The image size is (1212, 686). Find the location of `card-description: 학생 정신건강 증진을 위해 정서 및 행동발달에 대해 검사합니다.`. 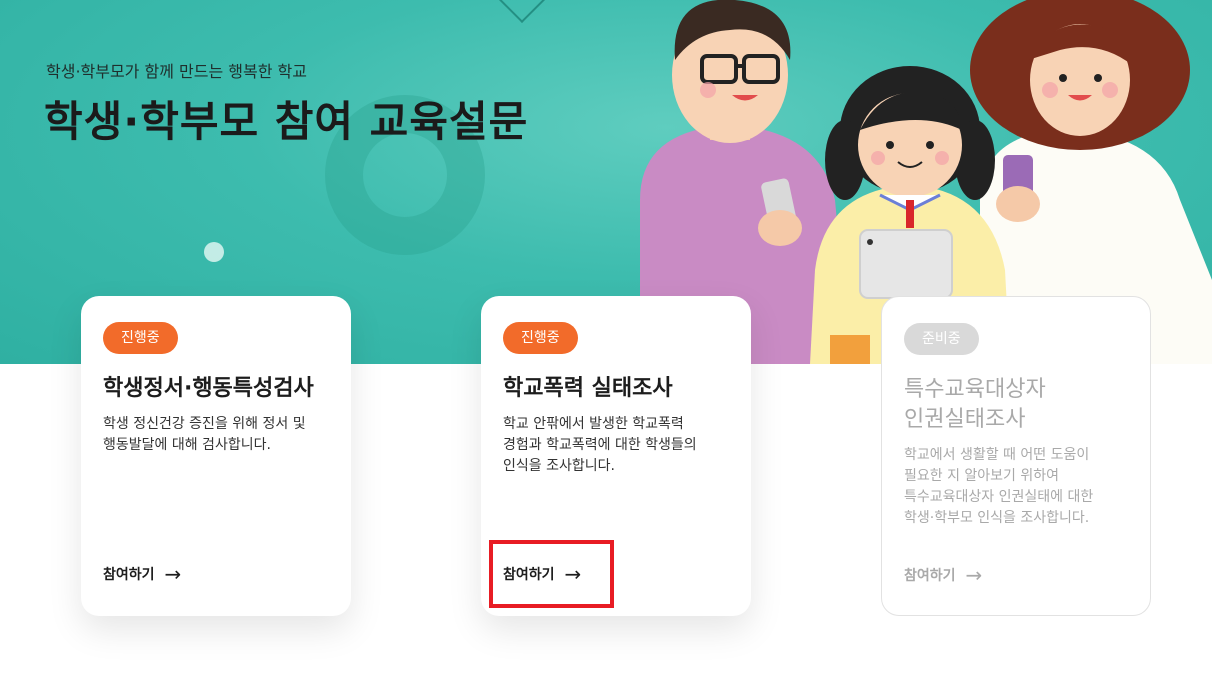

card-description: 학생 정신건강 증진을 위해 정서 및 행동발달에 대해 검사합니다. is located at coordinates (204, 434).